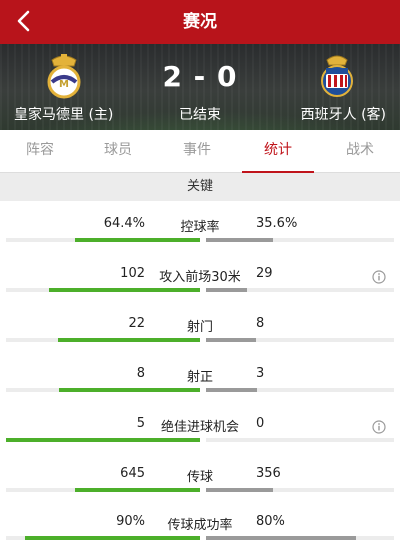 The height and width of the screenshot is (560, 400). What do you see at coordinates (199, 427) in the screenshot?
I see `stat-label: 绝佳进球机会` at bounding box center [199, 427].